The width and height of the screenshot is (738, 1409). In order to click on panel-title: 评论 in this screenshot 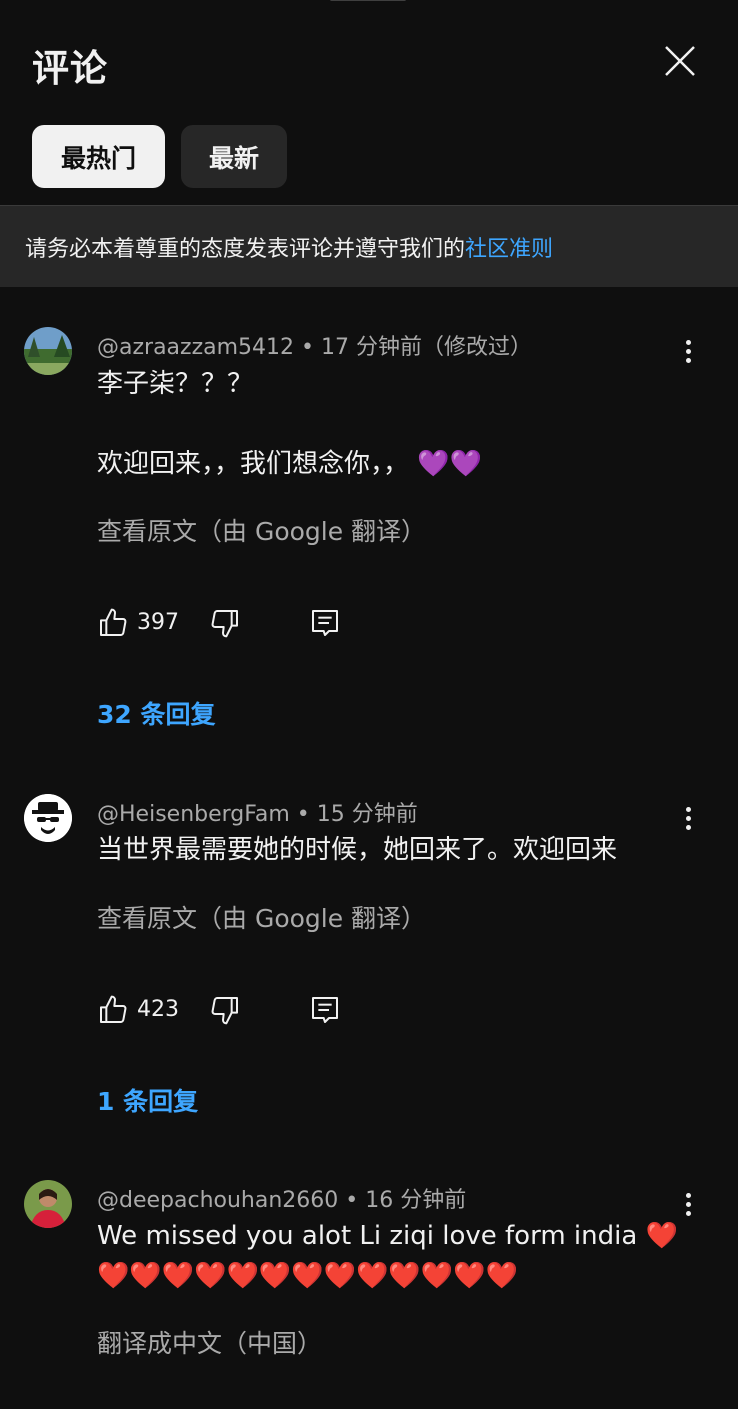, I will do `click(70, 68)`.